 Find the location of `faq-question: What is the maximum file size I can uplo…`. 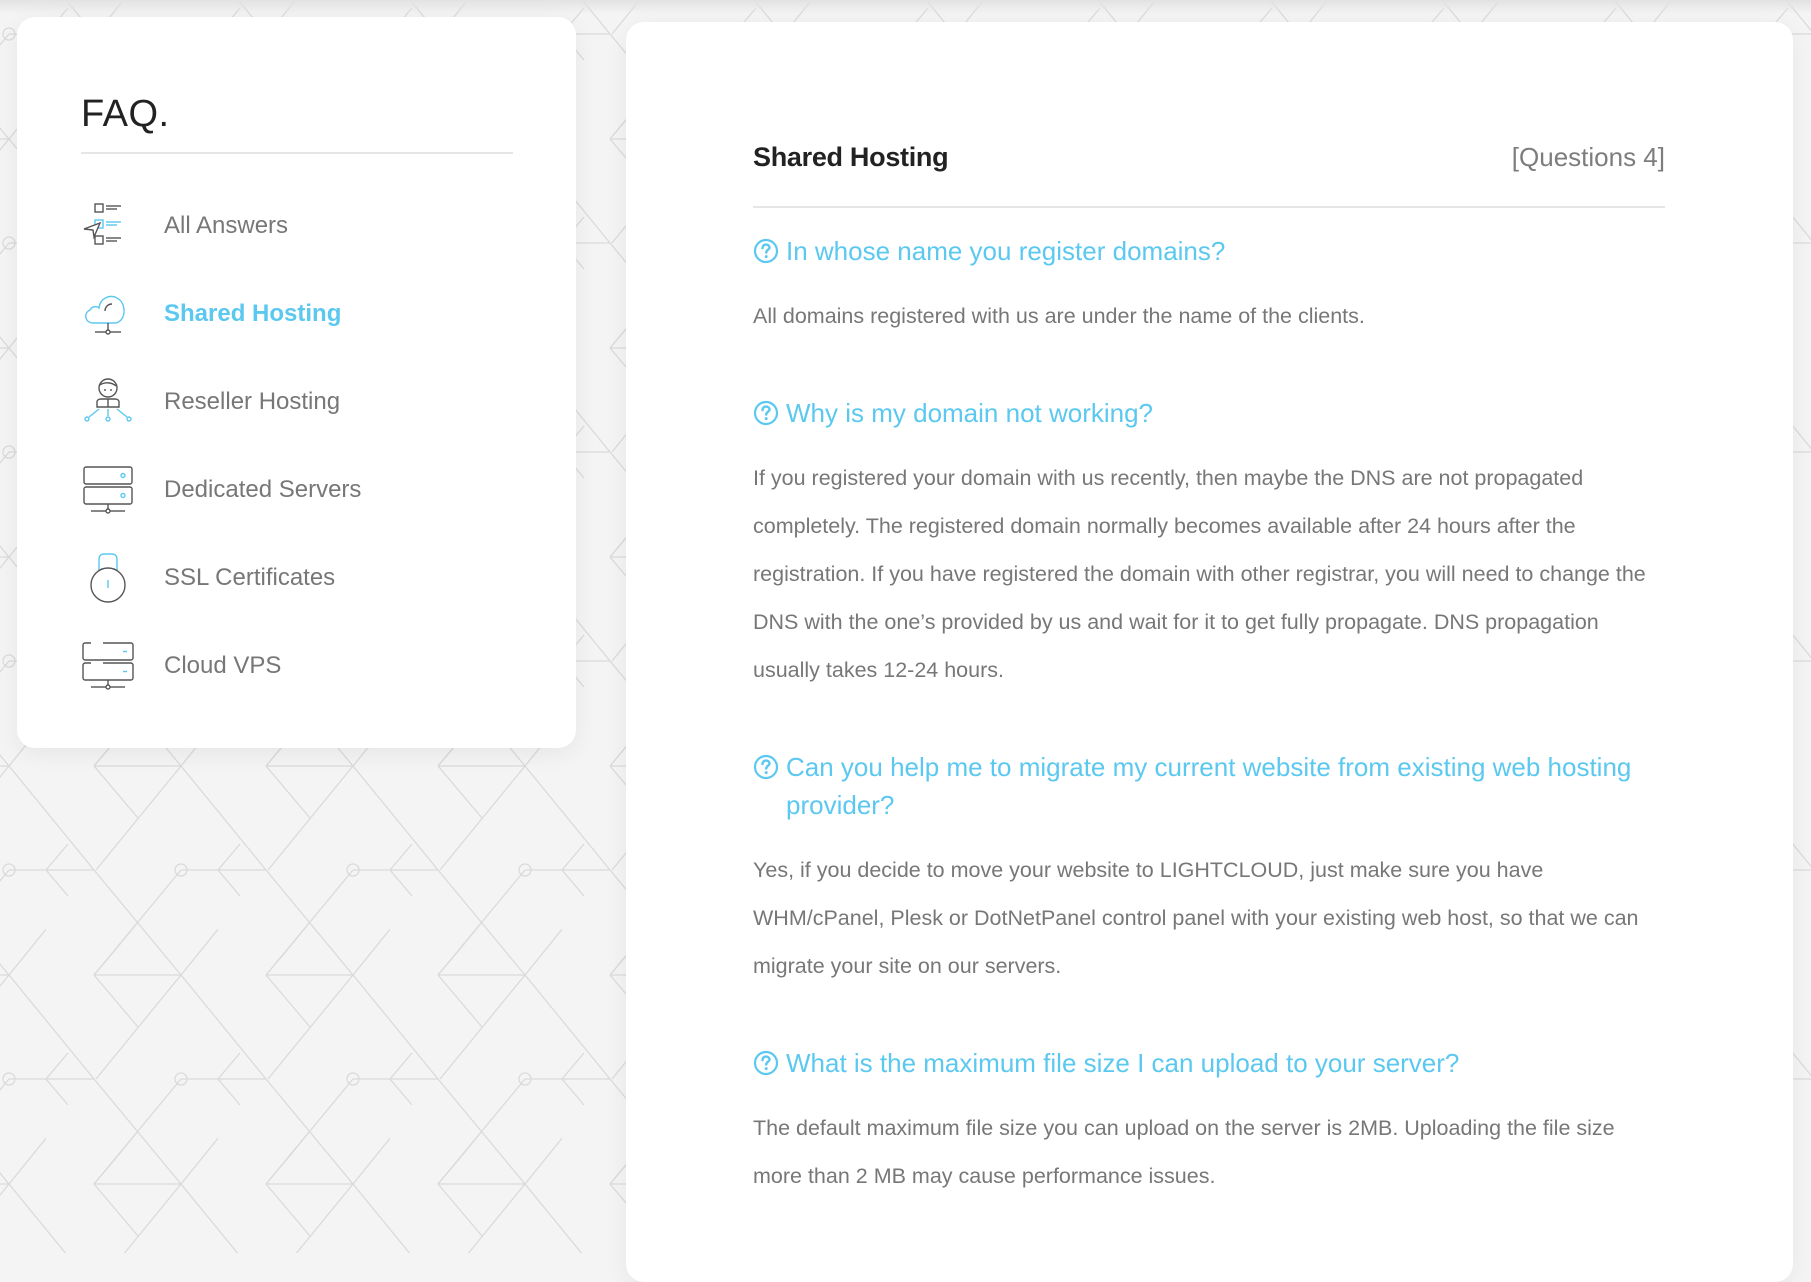

faq-question: What is the maximum file size I can uplo… is located at coordinates (1209, 1063).